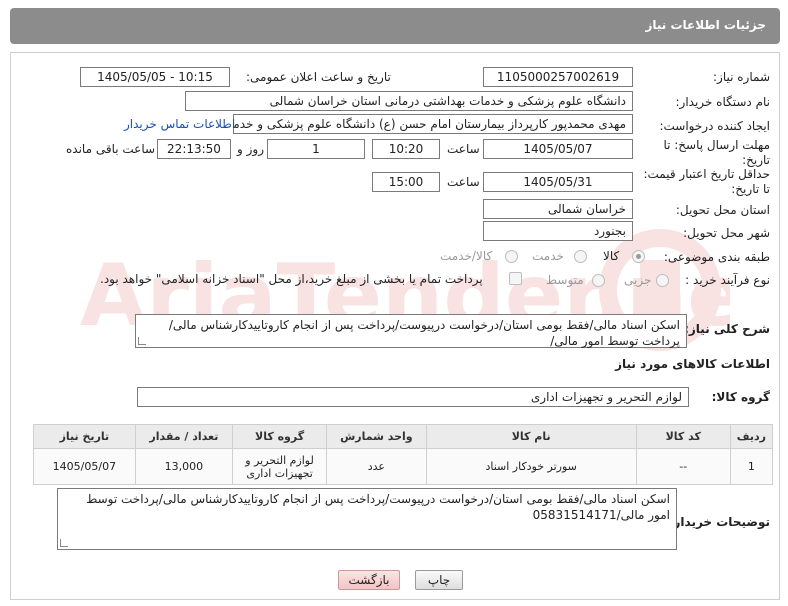  I want to click on announce-label: تاریخ و ساعت اعلان عمومی:, so click(318, 77).